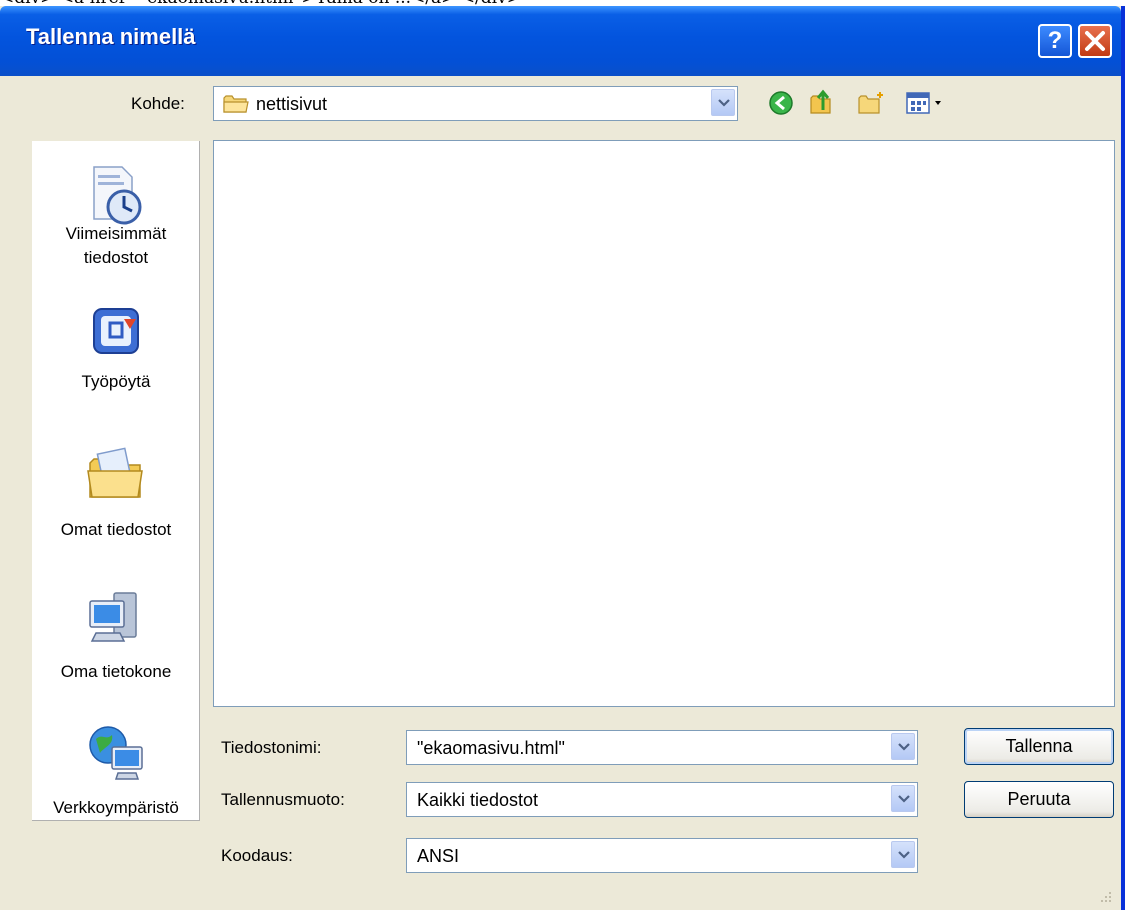  I want to click on place-my-computer: Oma tietokone, so click(116, 631).